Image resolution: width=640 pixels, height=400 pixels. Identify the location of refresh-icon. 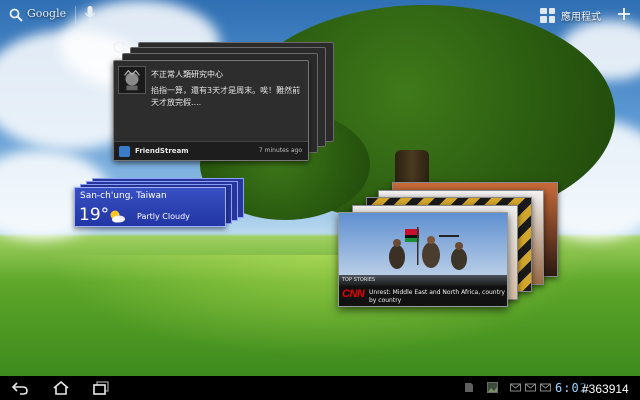
(119, 47).